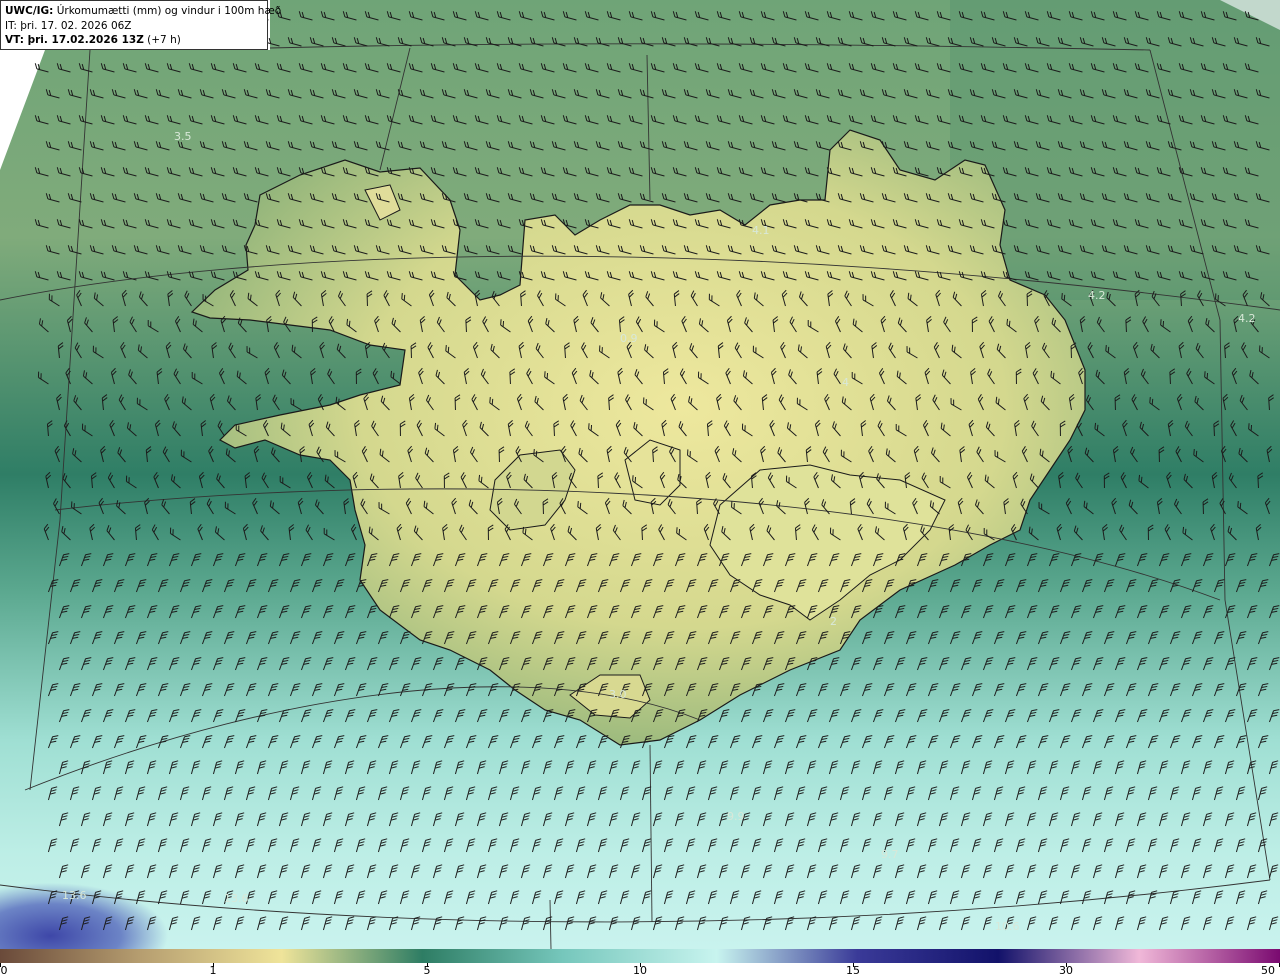 Image resolution: width=1280 pixels, height=978 pixels. What do you see at coordinates (1007, 926) in the screenshot?
I see `map-value-label: 10.6` at bounding box center [1007, 926].